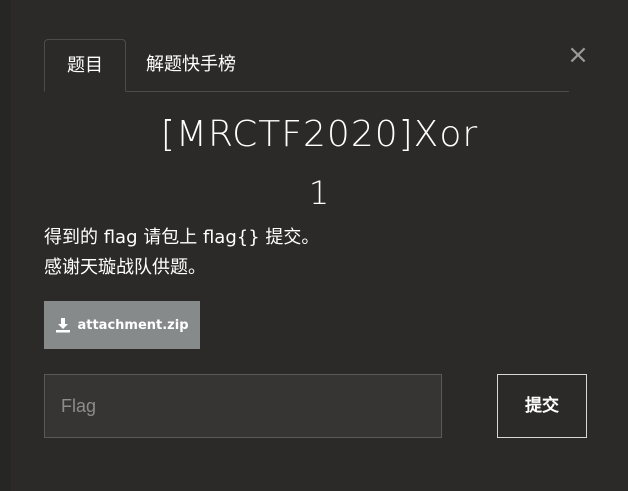 This screenshot has height=491, width=628. I want to click on challenge-points: 1, so click(319, 193).